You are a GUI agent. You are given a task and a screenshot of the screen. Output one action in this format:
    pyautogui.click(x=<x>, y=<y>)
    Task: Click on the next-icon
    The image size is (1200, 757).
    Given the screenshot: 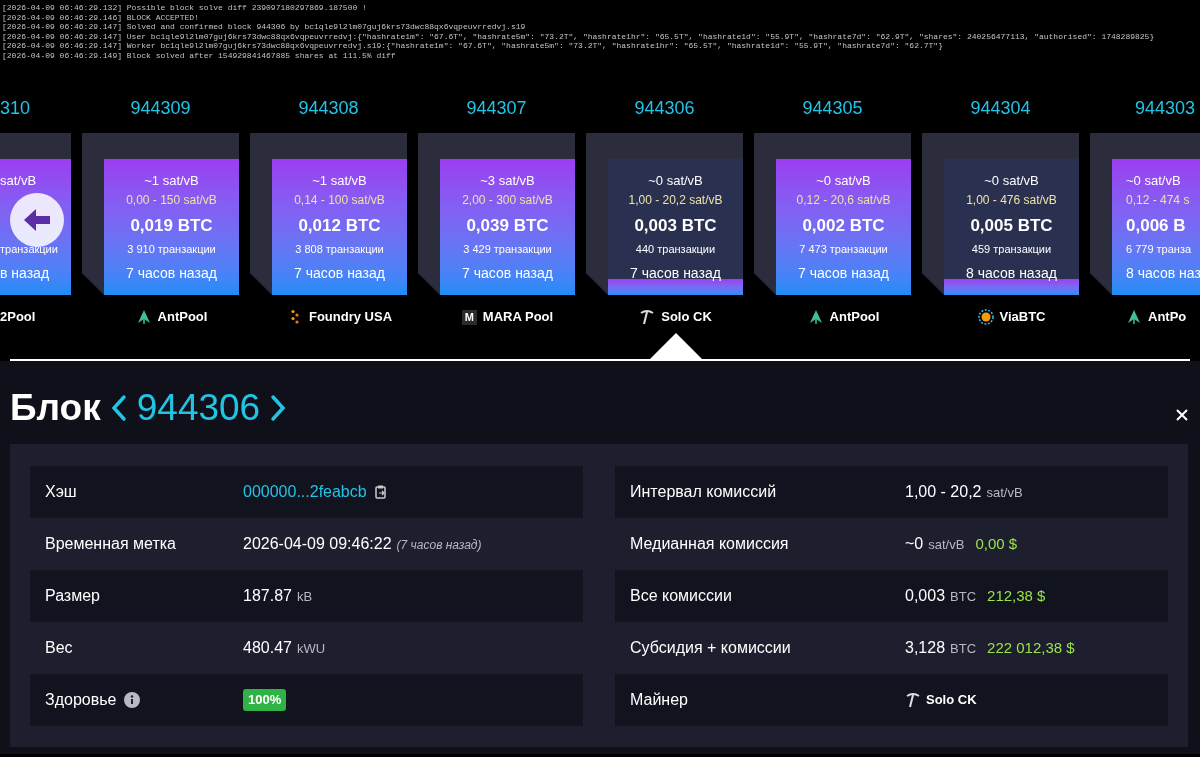 What is the action you would take?
    pyautogui.click(x=278, y=407)
    